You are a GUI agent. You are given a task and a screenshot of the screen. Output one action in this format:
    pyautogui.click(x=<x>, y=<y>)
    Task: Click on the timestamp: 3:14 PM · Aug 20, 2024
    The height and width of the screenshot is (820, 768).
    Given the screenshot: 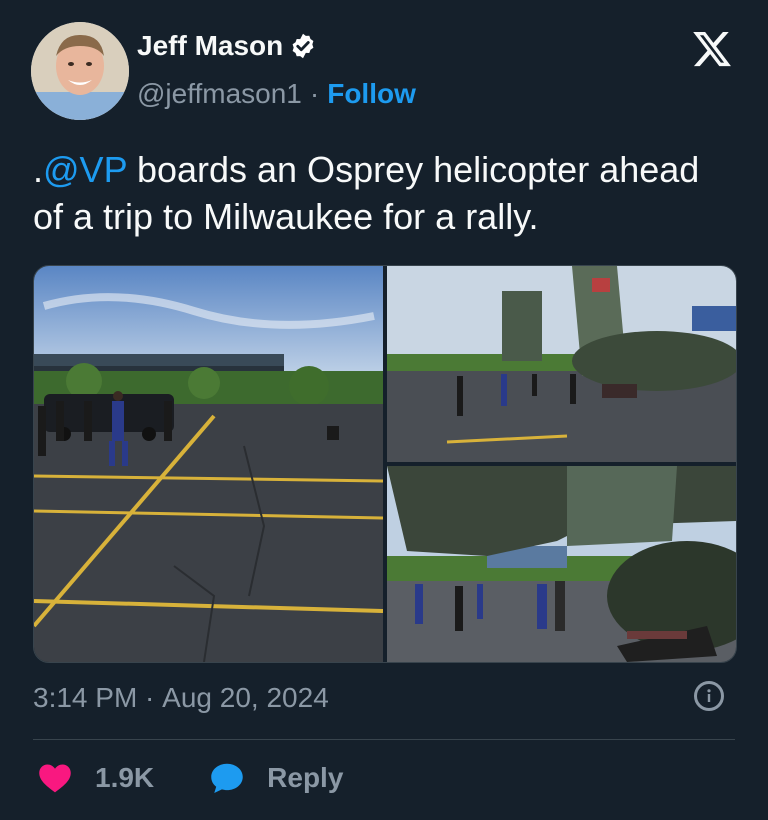 What is the action you would take?
    pyautogui.click(x=181, y=698)
    